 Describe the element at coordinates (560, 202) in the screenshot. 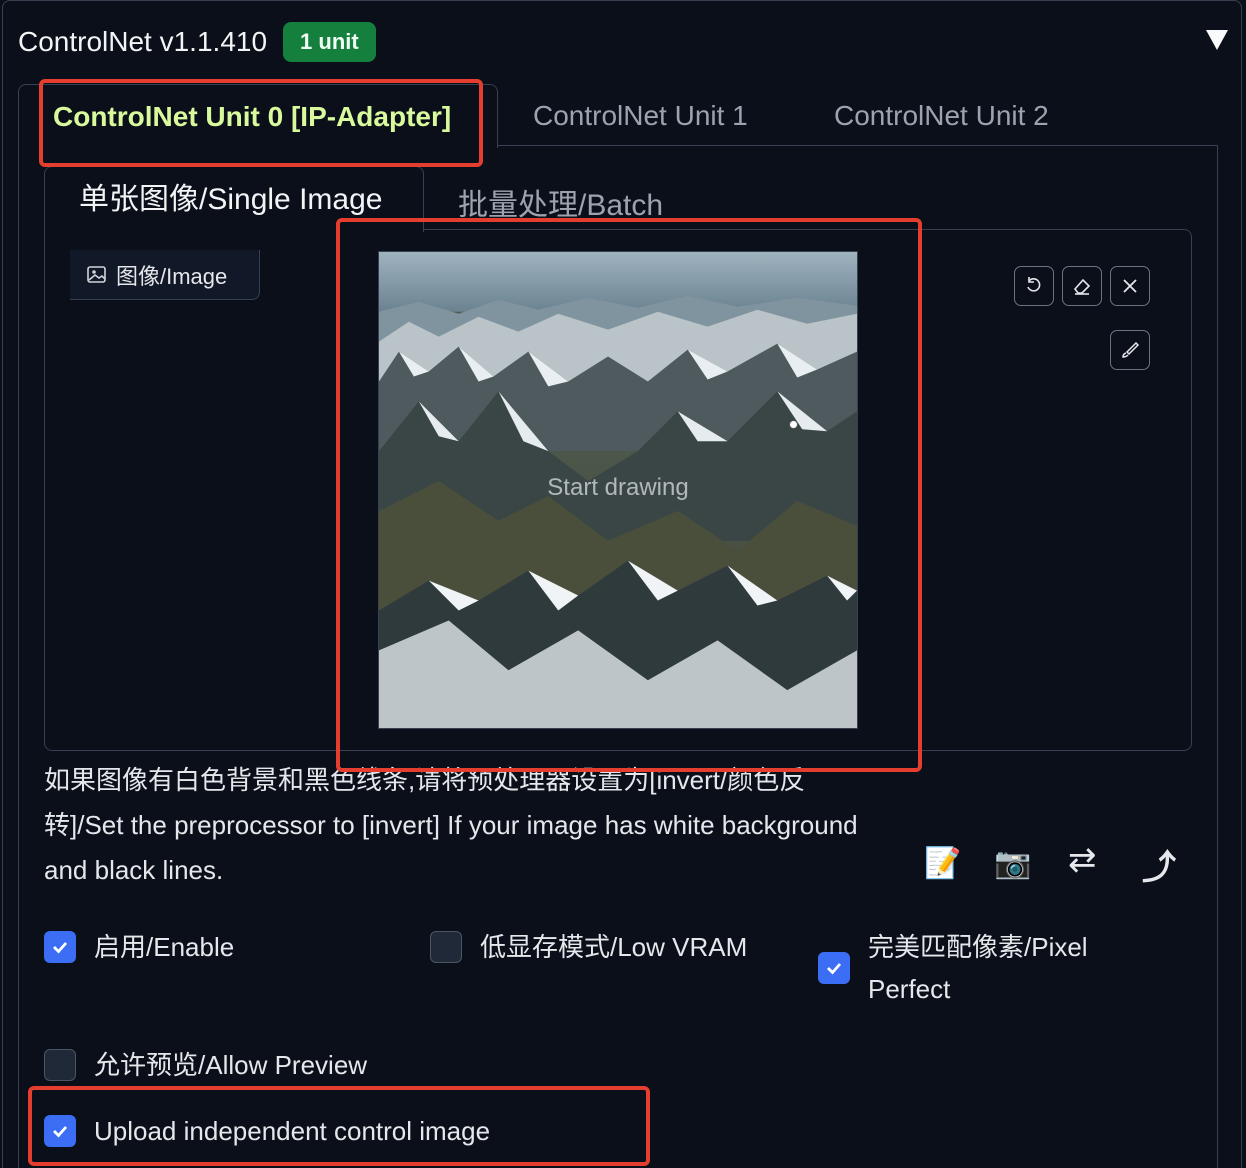

I see `tab-batch: 批量处理/Batch` at that location.